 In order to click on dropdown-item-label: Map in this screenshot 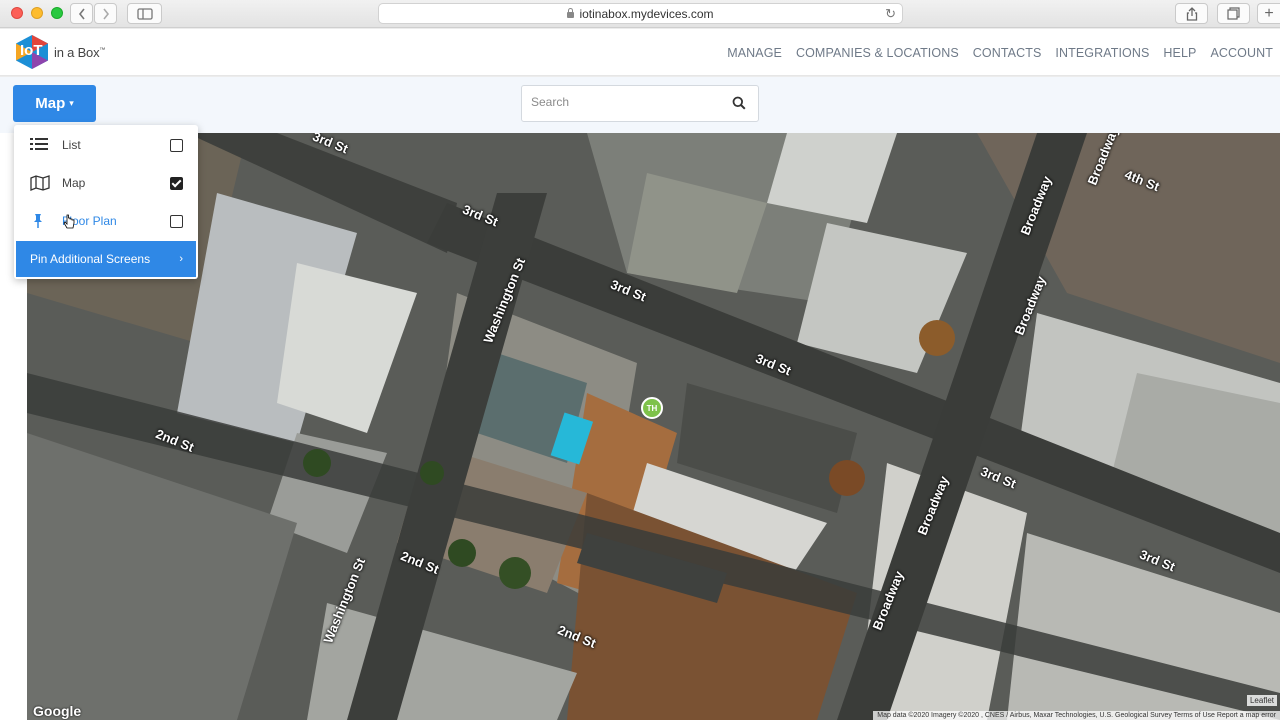, I will do `click(74, 183)`.